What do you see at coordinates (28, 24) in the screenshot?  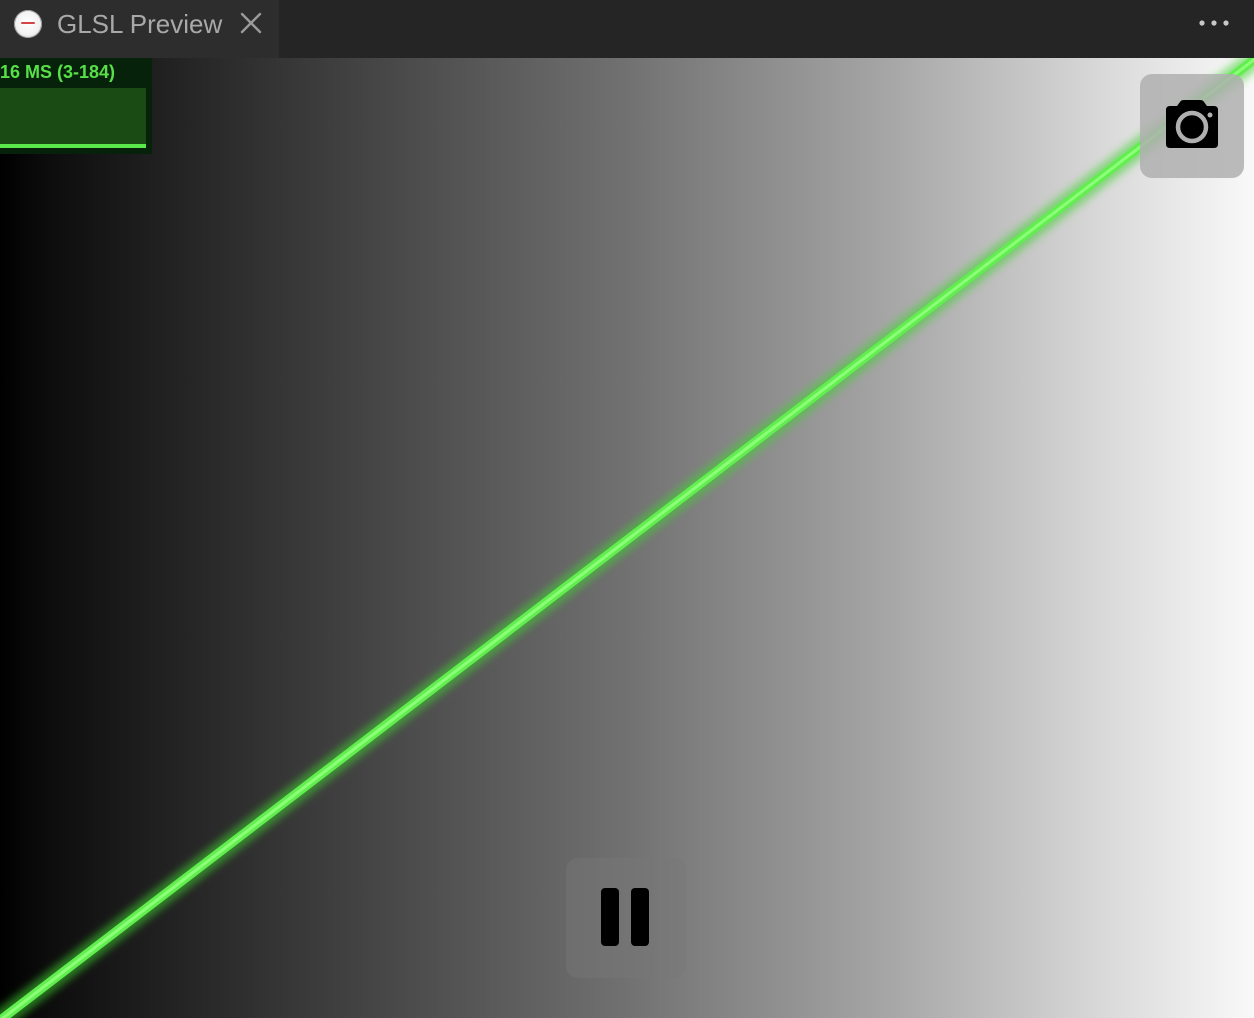 I see `app-logo-icon` at bounding box center [28, 24].